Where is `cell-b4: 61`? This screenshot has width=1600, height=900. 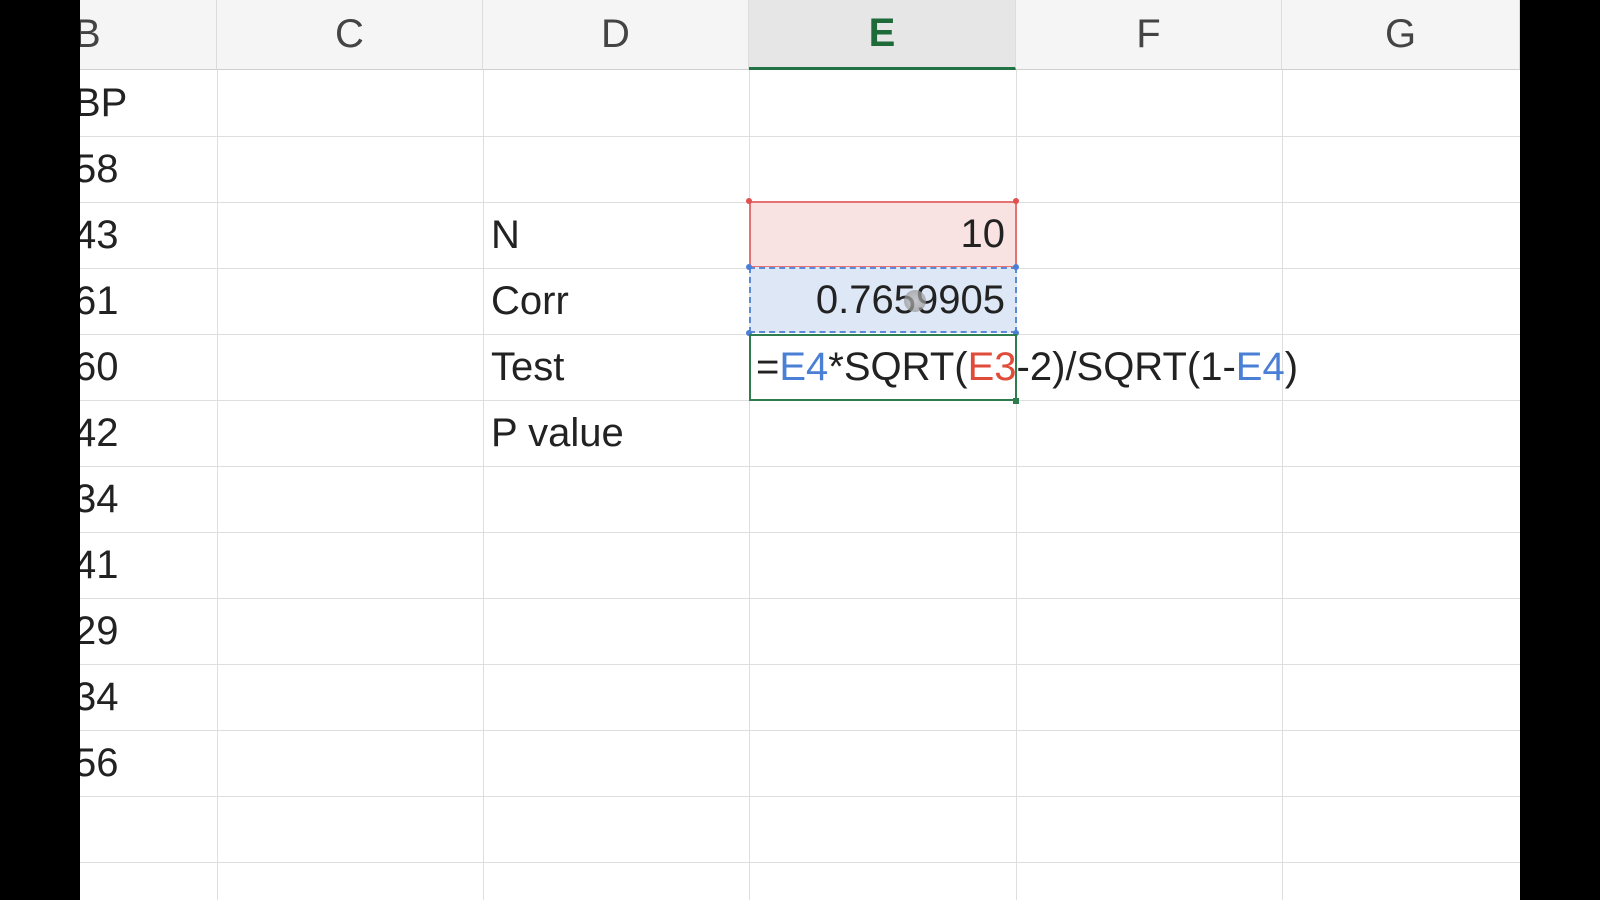 cell-b4: 61 is located at coordinates (142, 301).